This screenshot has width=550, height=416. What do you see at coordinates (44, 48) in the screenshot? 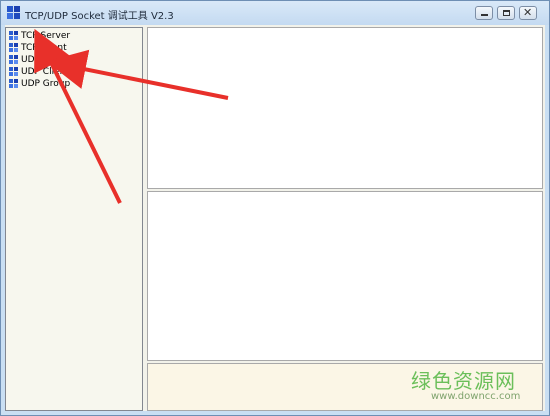
I see `tree-item-label: TCP Client` at bounding box center [44, 48].